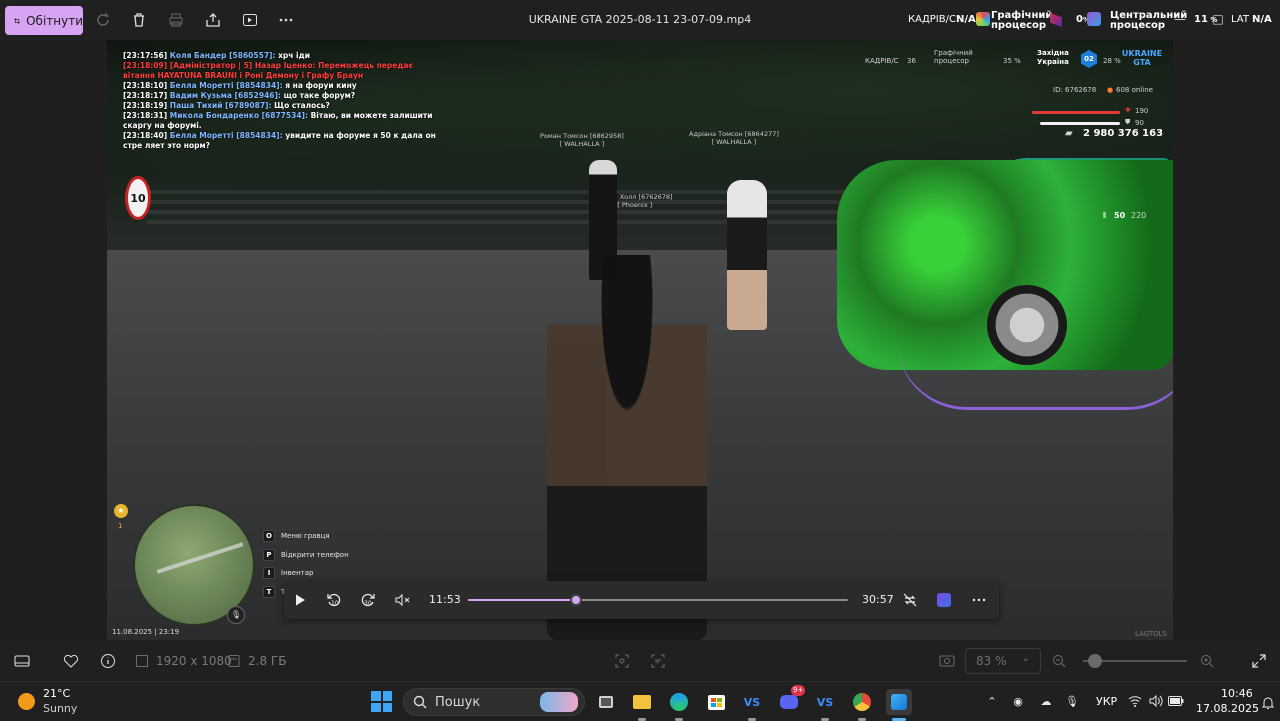 Image resolution: width=1280 pixels, height=721 pixels. I want to click on more-options-icon, so click(286, 20).